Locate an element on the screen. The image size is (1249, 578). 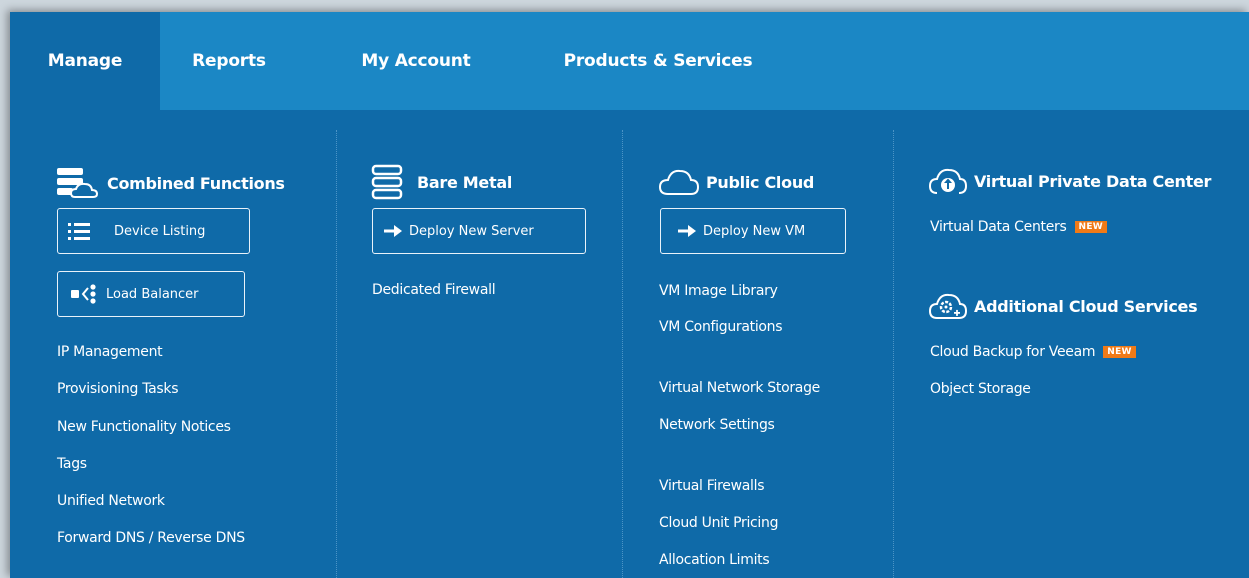
link-cloud-unit-pricing: Cloud Unit Pricing is located at coordinates (718, 523).